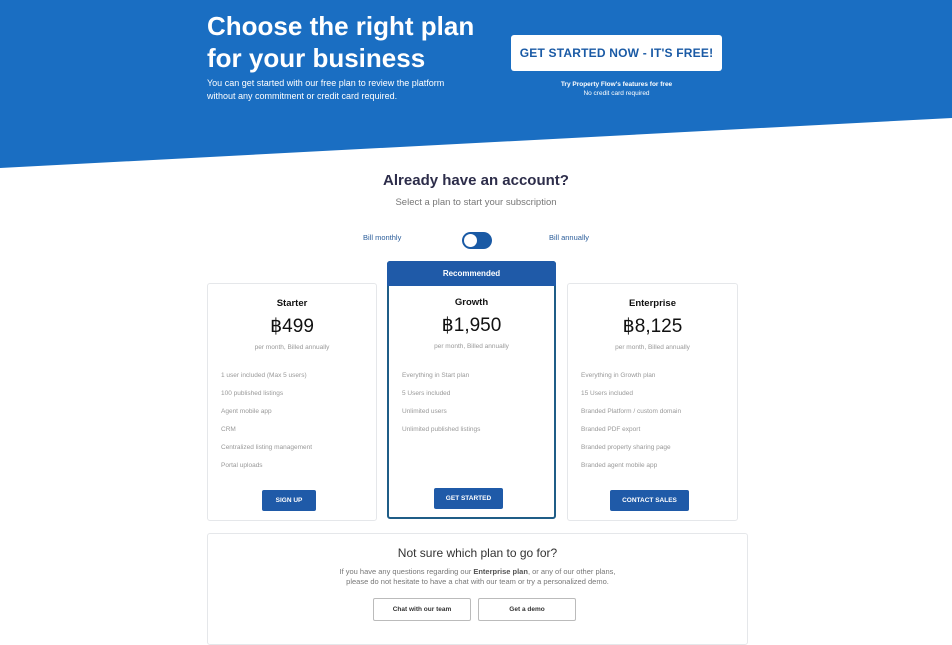 Image resolution: width=952 pixels, height=645 pixels. I want to click on feature-item: CRM, so click(228, 429).